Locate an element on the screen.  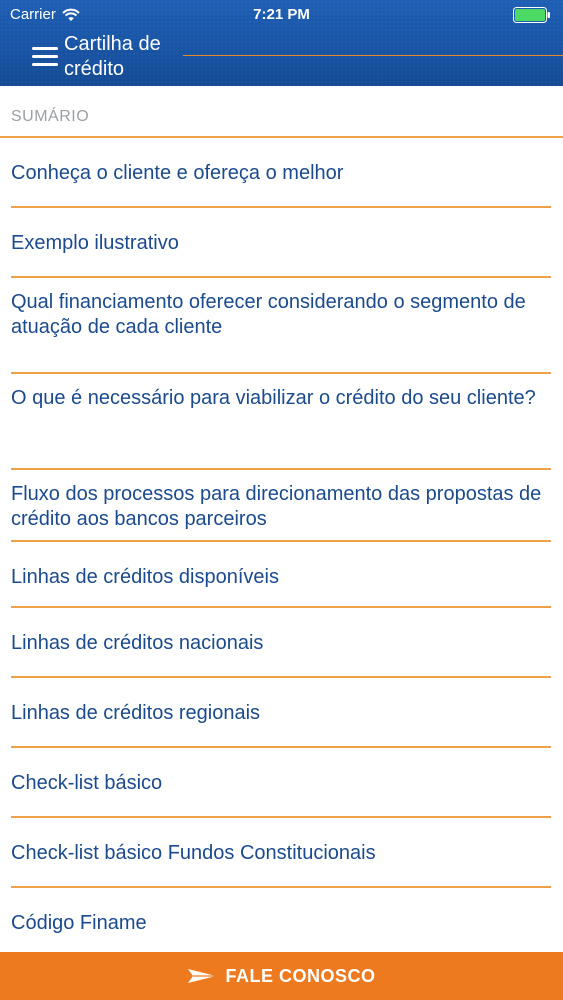
paper-plane-icon is located at coordinates (202, 976).